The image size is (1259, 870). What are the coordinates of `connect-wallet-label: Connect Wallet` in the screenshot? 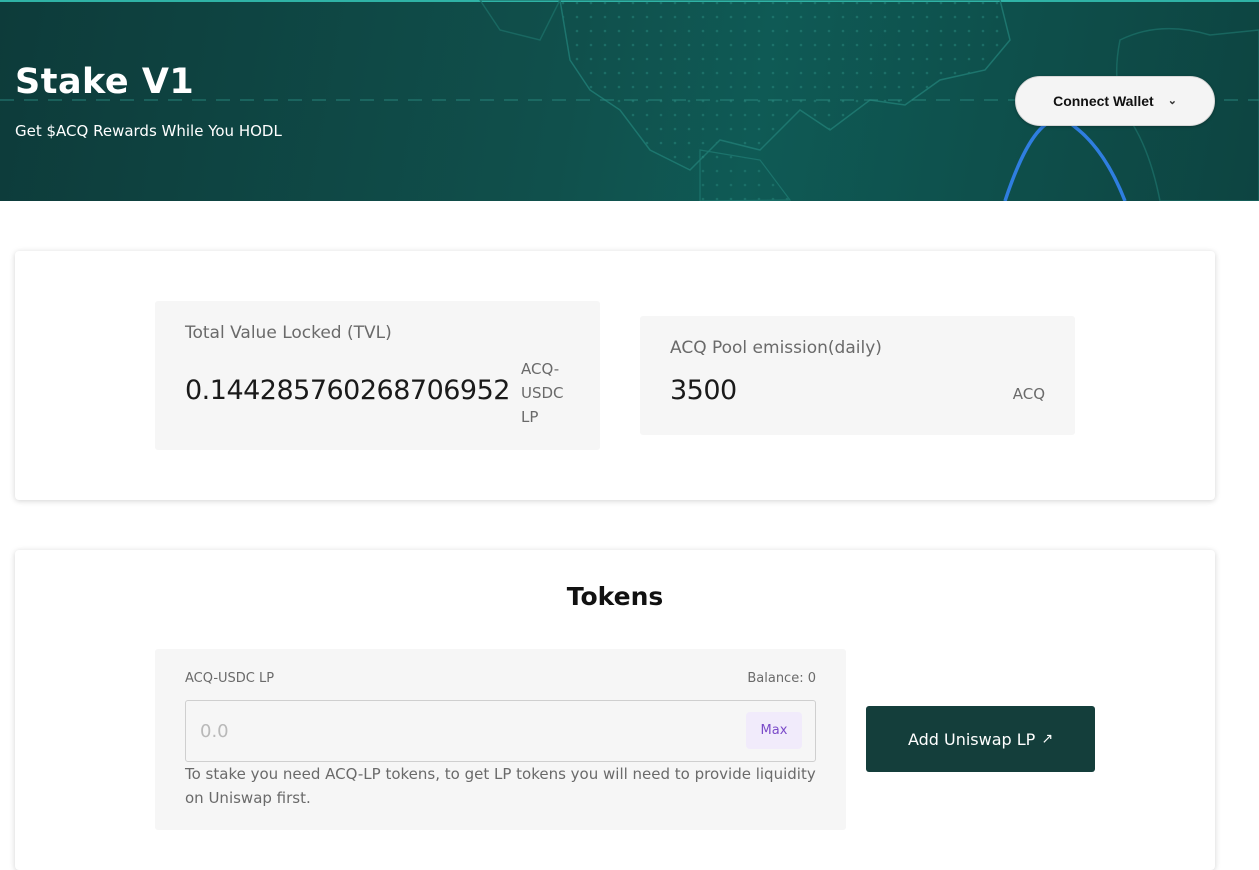 It's located at (1103, 101).